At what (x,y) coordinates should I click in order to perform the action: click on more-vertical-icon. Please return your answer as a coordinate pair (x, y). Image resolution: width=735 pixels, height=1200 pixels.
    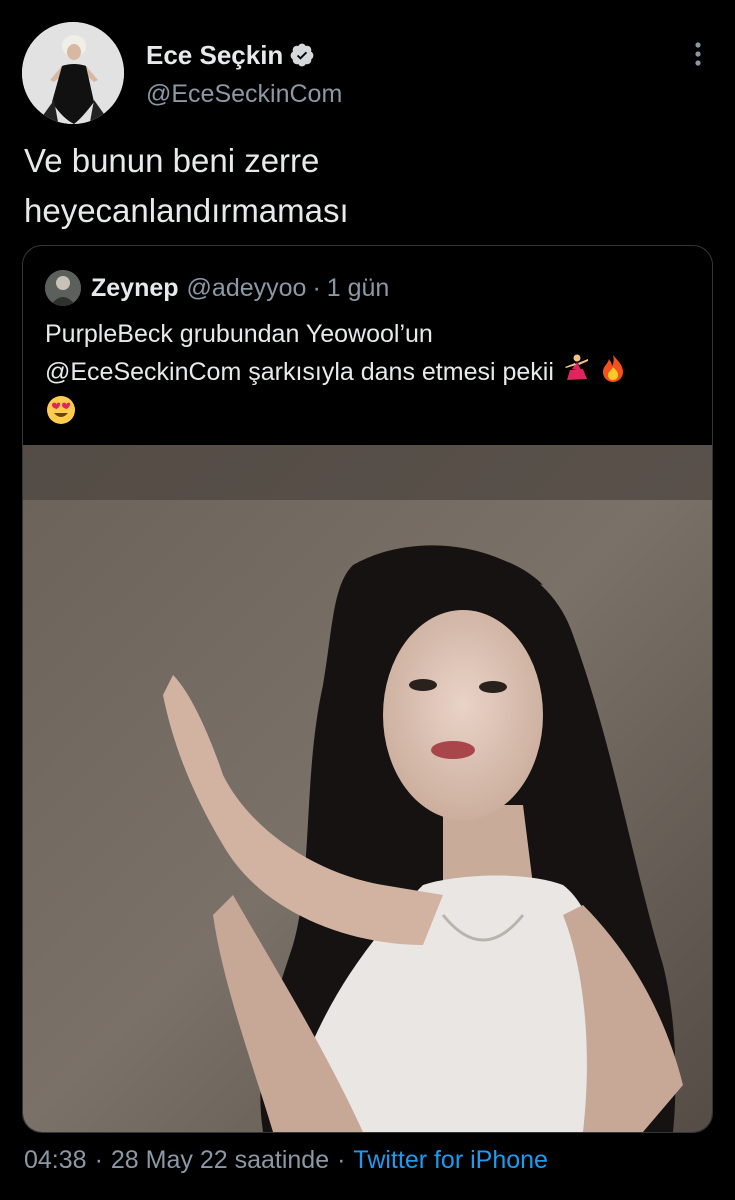
    Looking at the image, I should click on (698, 54).